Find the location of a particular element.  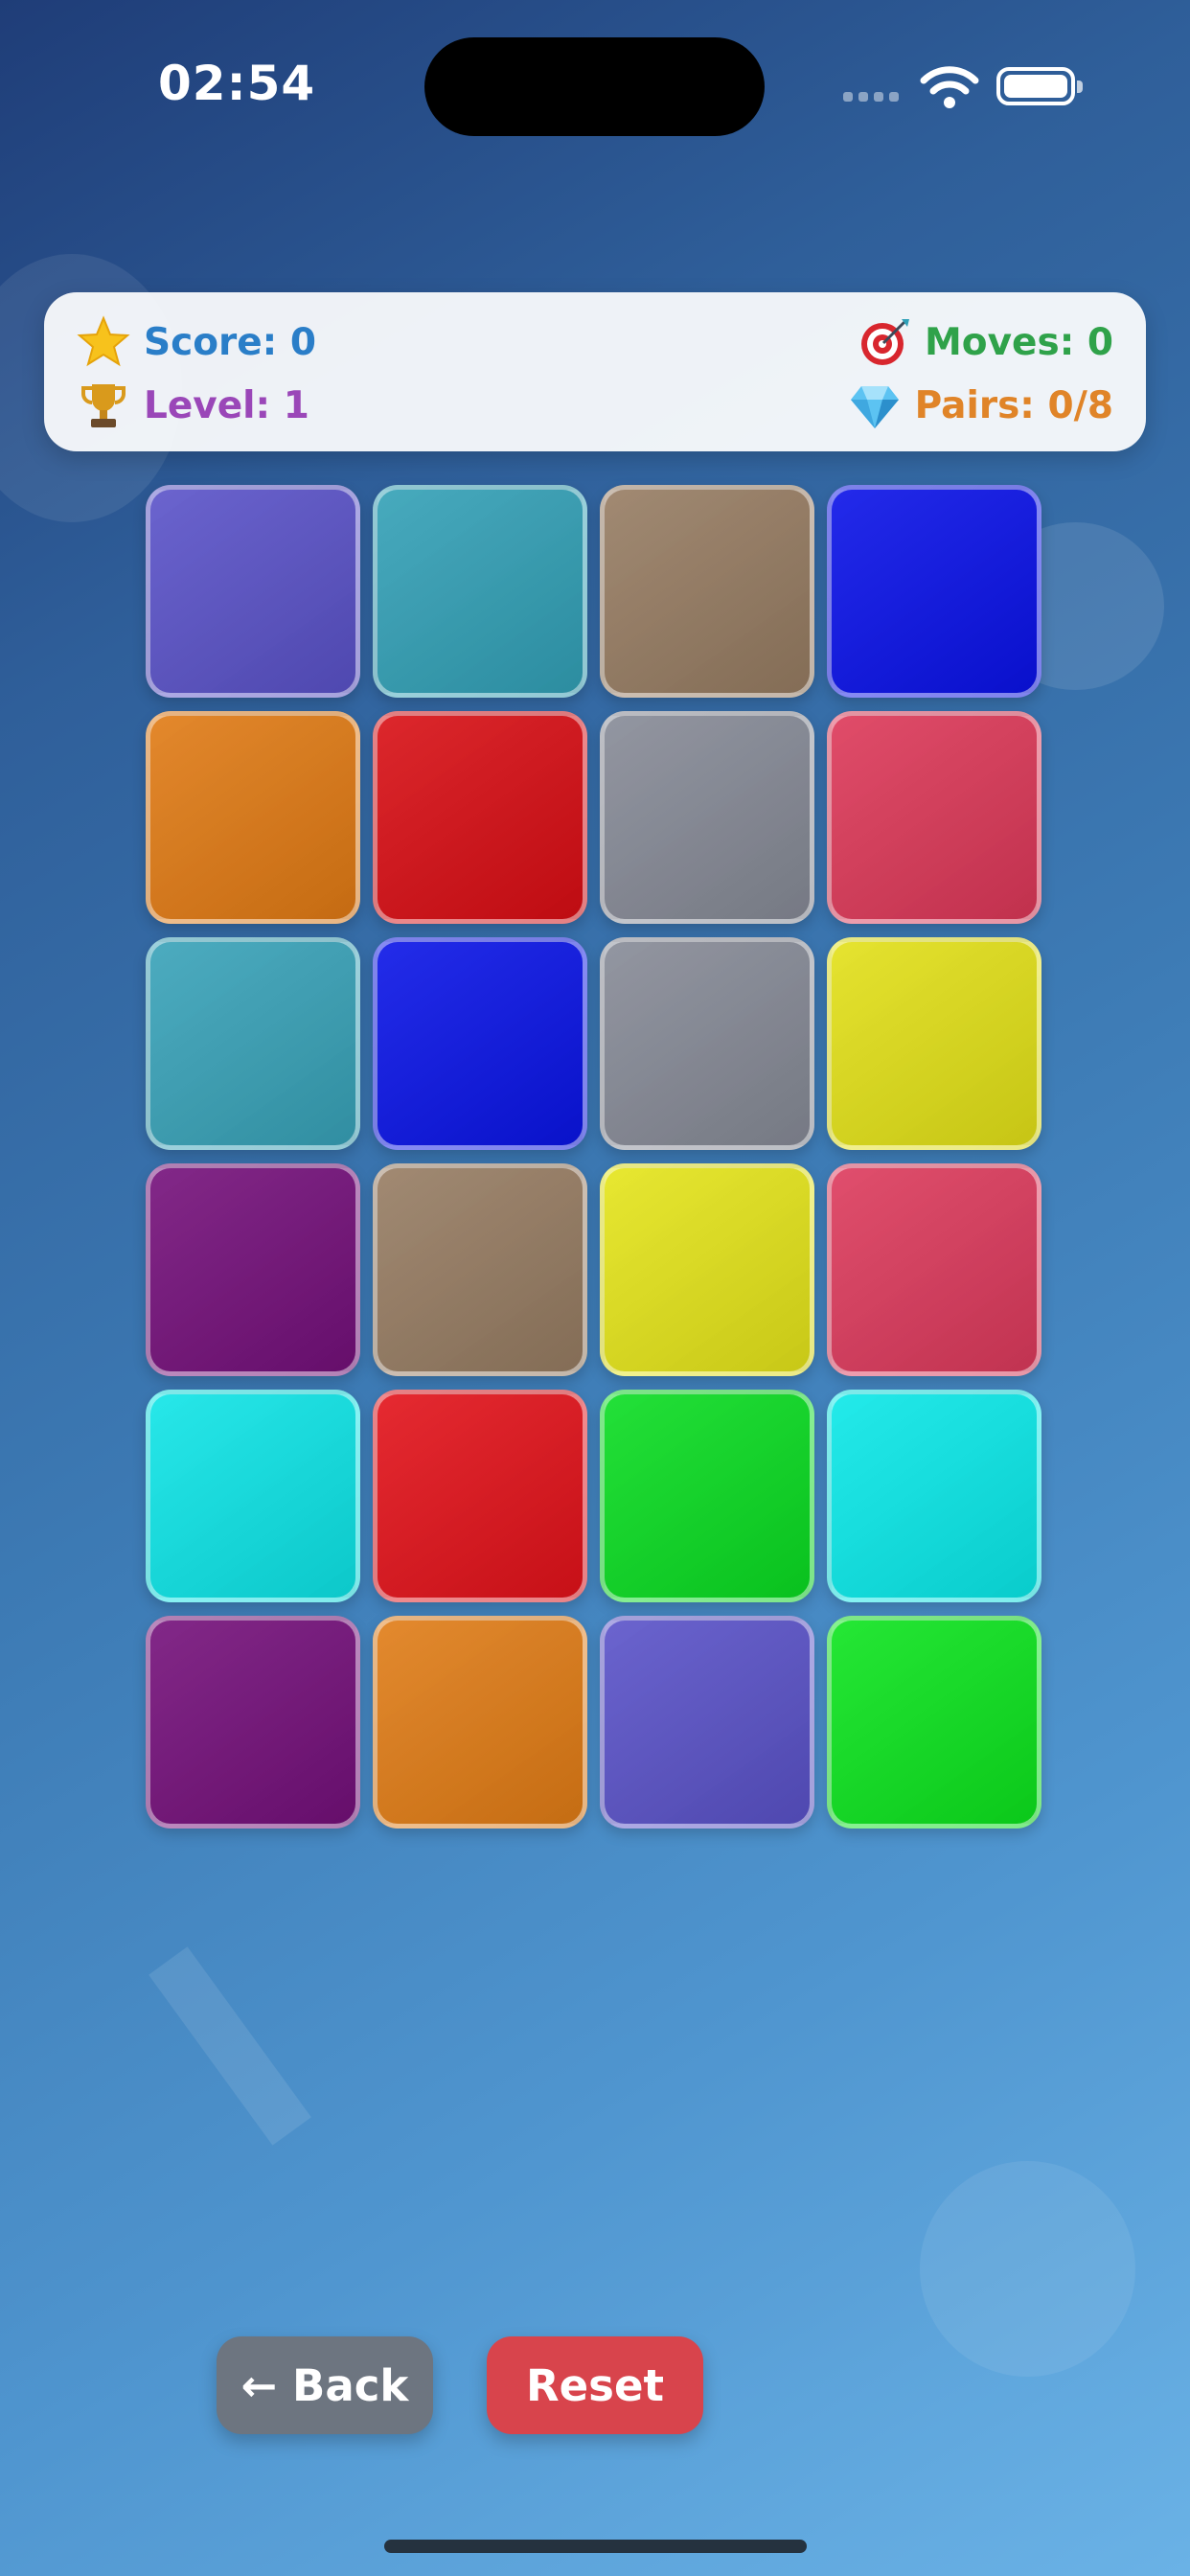

status-time: 02:54 is located at coordinates (237, 83).